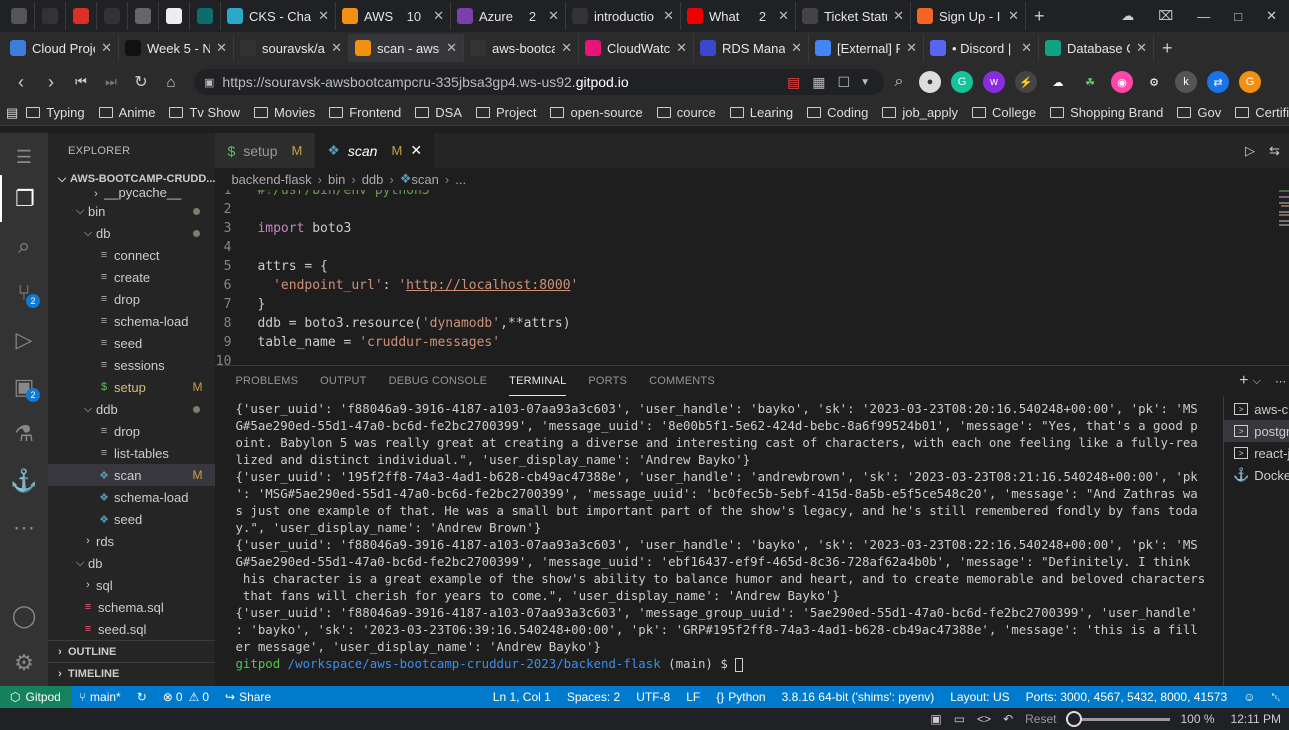 The height and width of the screenshot is (730, 1289). I want to click on code-icon: <>, so click(984, 719).